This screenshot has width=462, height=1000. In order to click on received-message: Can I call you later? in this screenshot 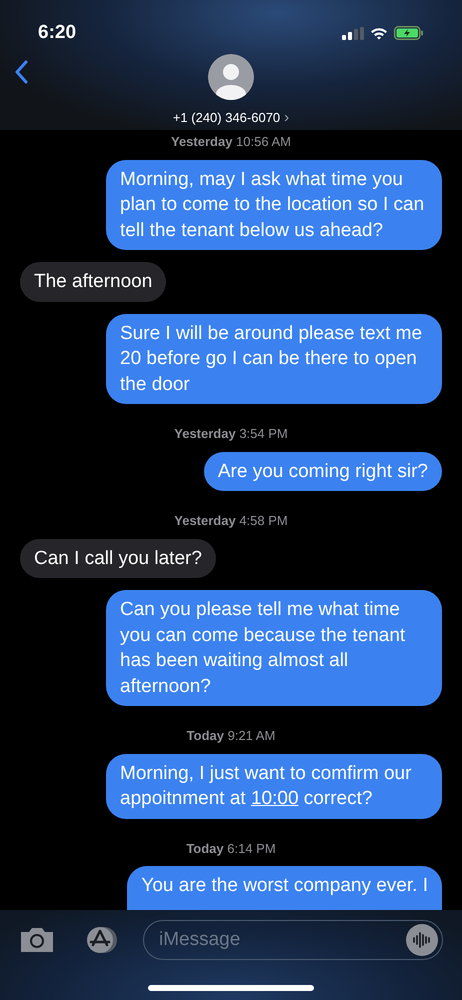, I will do `click(118, 558)`.